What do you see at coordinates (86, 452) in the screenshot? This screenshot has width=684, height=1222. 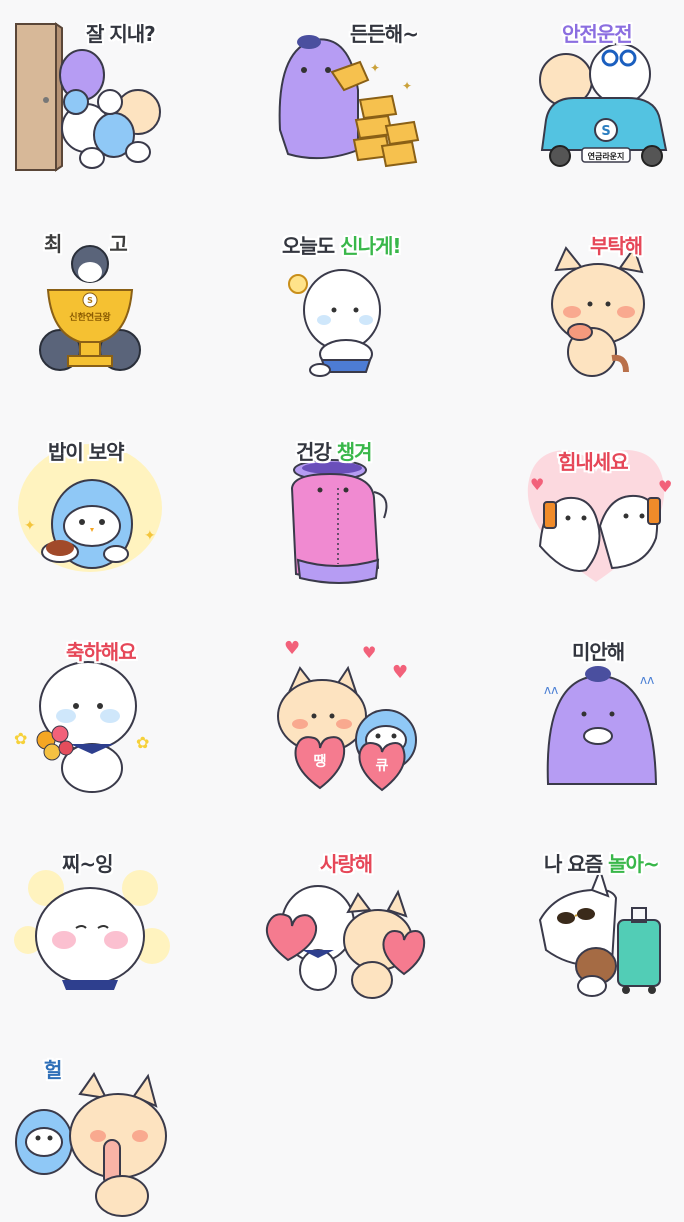 I see `sticker-caption: 밥이 보약` at bounding box center [86, 452].